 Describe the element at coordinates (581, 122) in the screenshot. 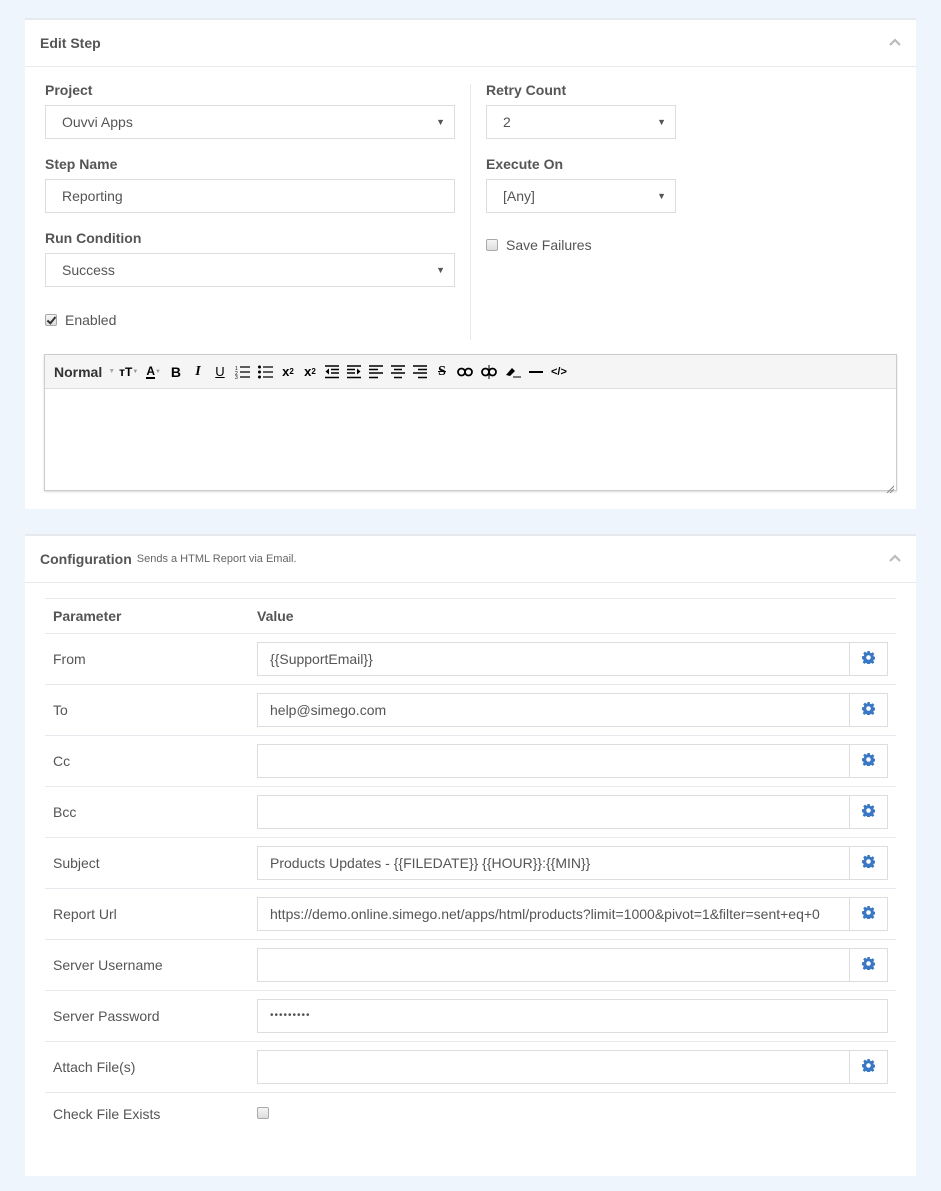

I see `retry-count-select: 2 ▼` at that location.